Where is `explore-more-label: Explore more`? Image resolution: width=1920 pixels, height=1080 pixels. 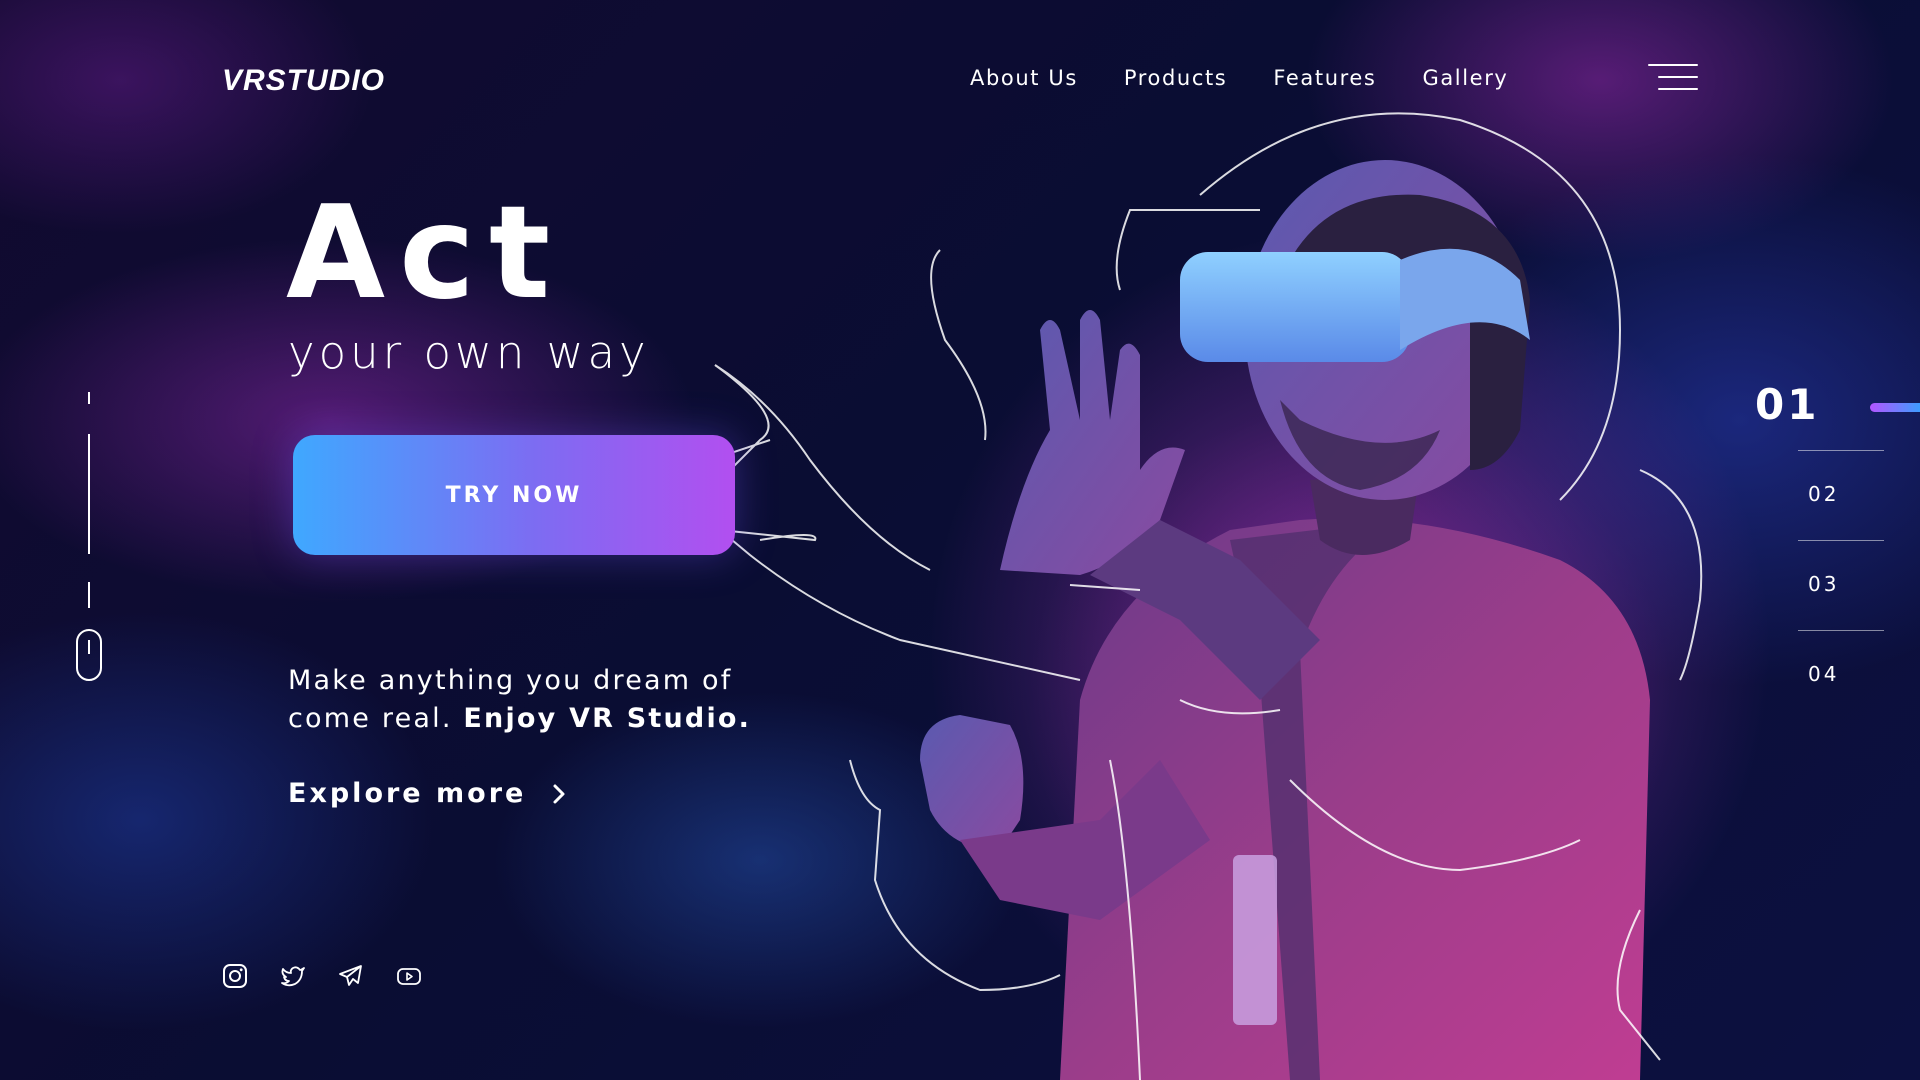
explore-more-label: Explore more is located at coordinates (407, 793).